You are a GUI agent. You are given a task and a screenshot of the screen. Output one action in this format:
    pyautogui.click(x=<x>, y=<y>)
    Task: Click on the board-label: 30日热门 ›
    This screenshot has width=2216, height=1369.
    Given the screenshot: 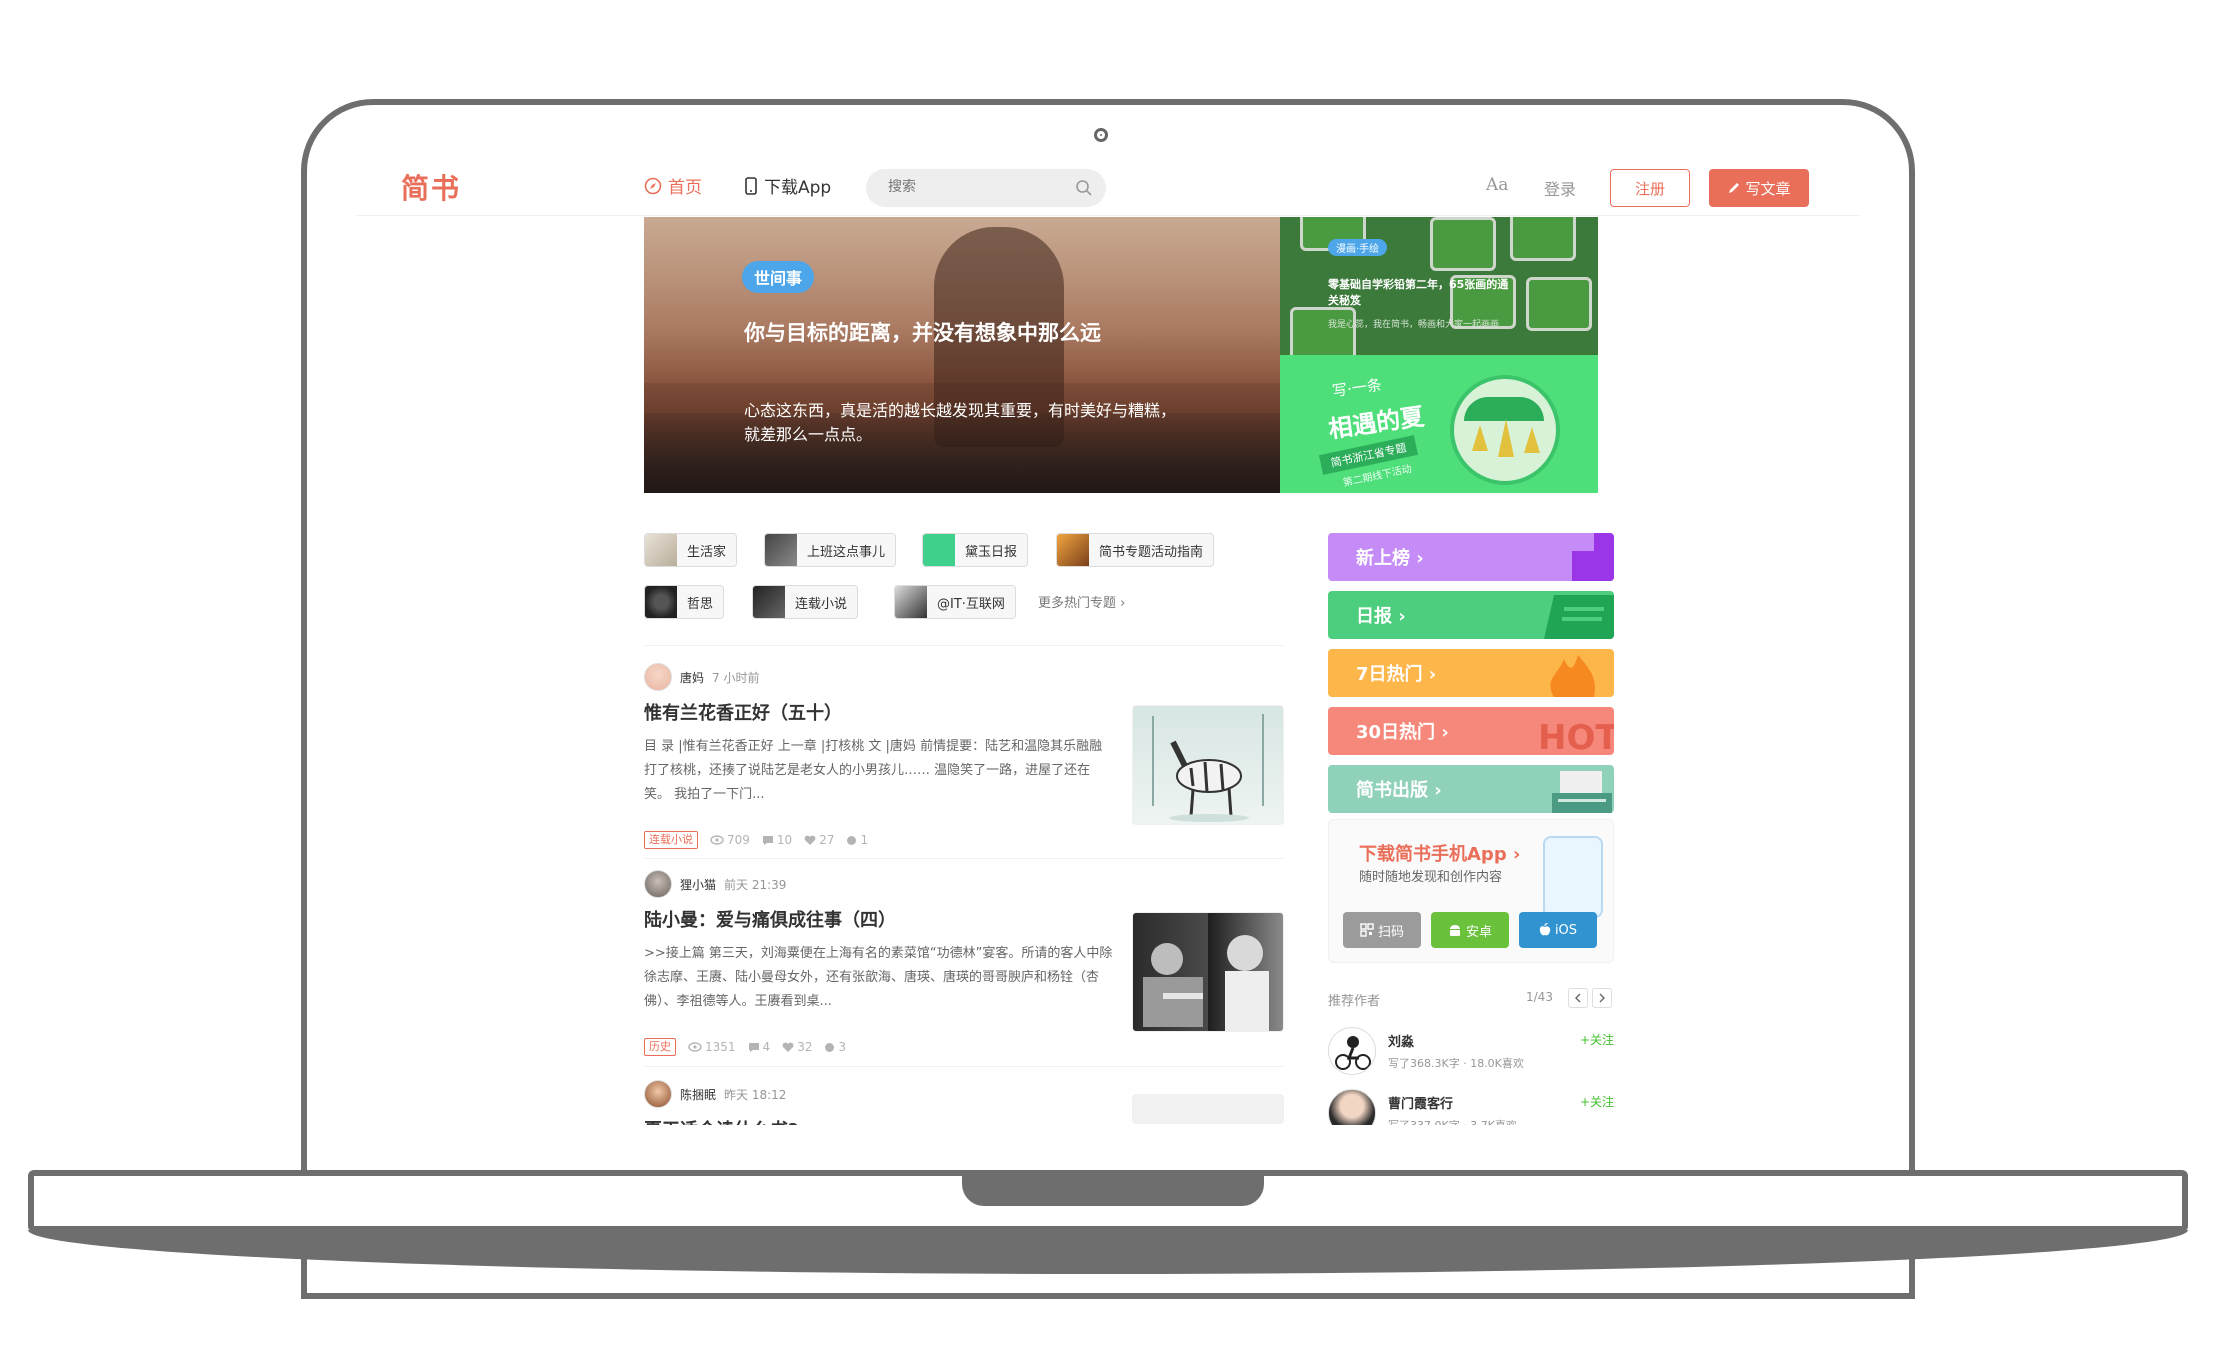 What is the action you would take?
    pyautogui.click(x=1402, y=732)
    